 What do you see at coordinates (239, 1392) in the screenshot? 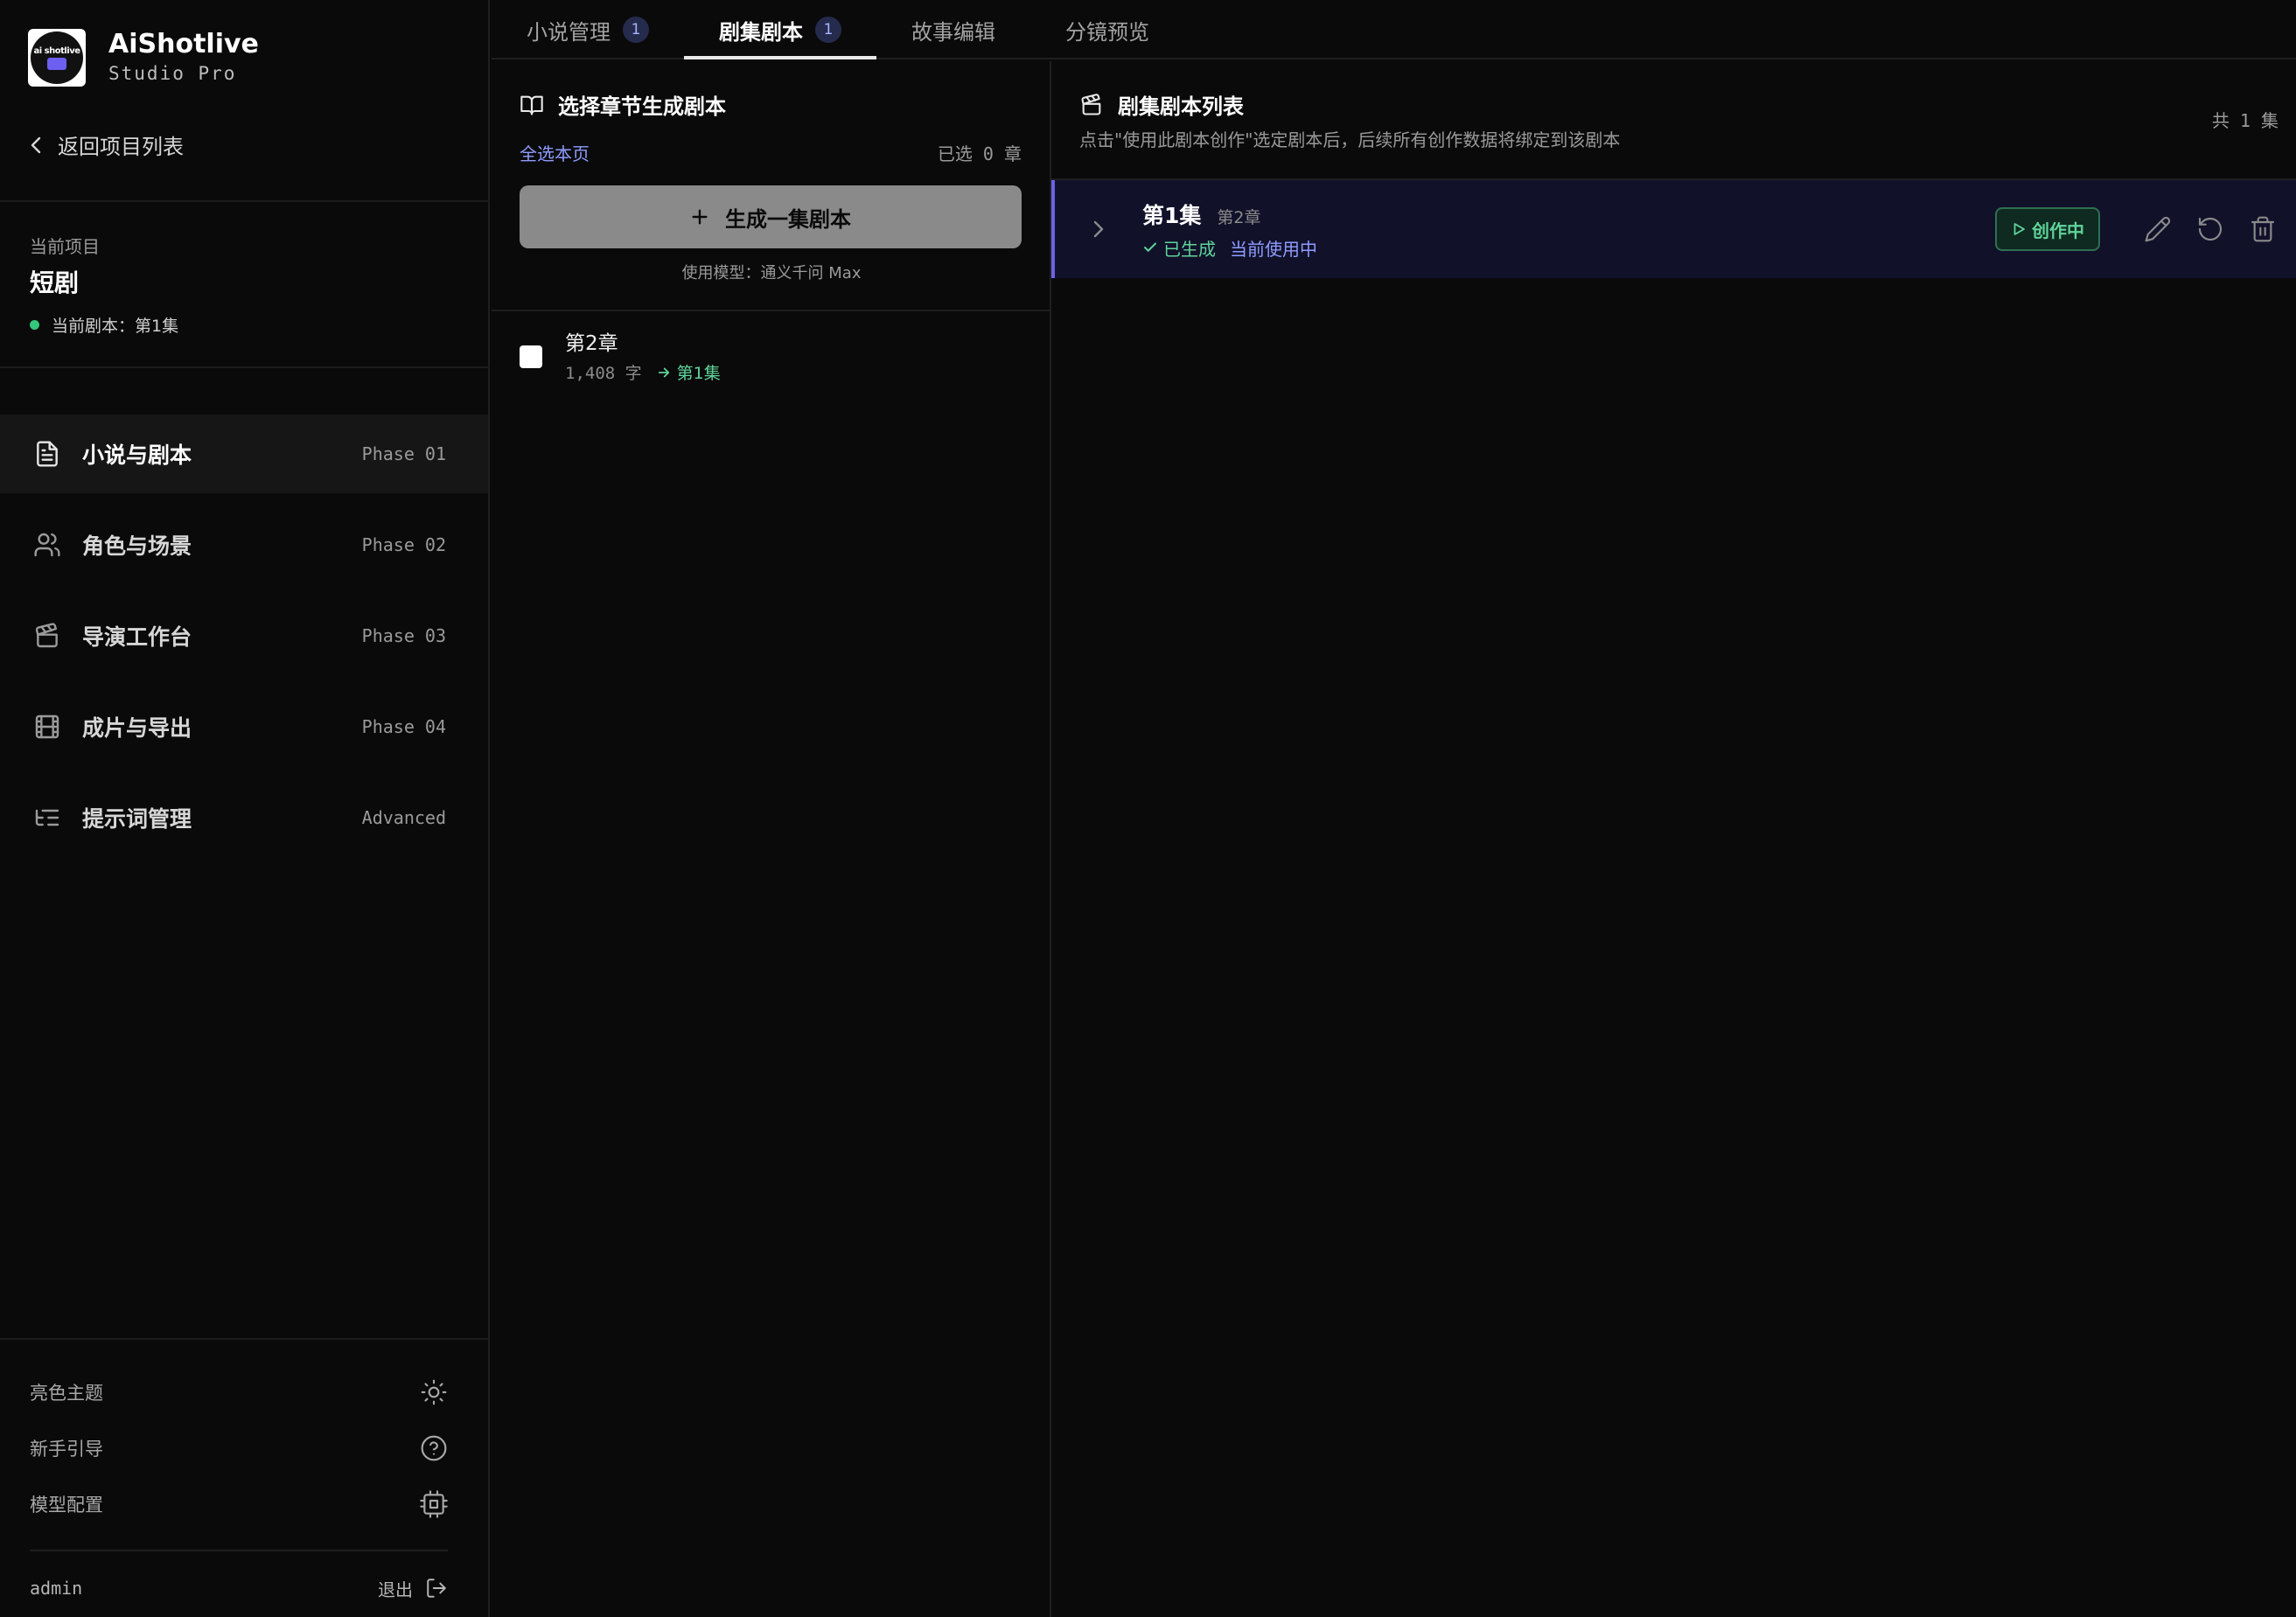
I see `light-theme-toggle: 亮色主题` at bounding box center [239, 1392].